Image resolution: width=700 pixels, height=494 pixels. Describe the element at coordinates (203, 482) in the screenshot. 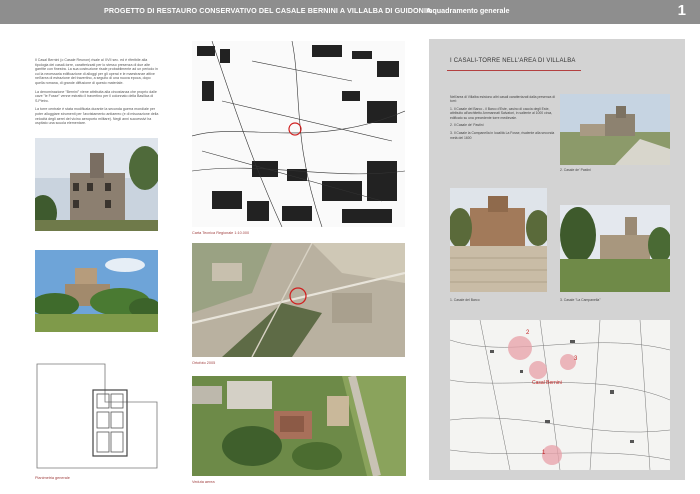

I see `caption-aerial: Veduta aerea` at that location.